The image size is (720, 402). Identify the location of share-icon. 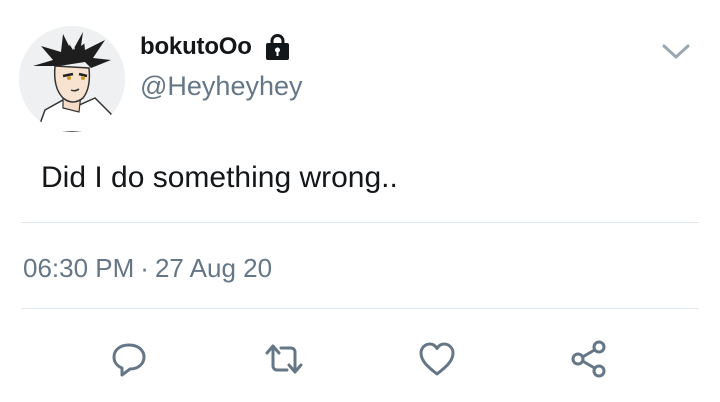
(588, 359).